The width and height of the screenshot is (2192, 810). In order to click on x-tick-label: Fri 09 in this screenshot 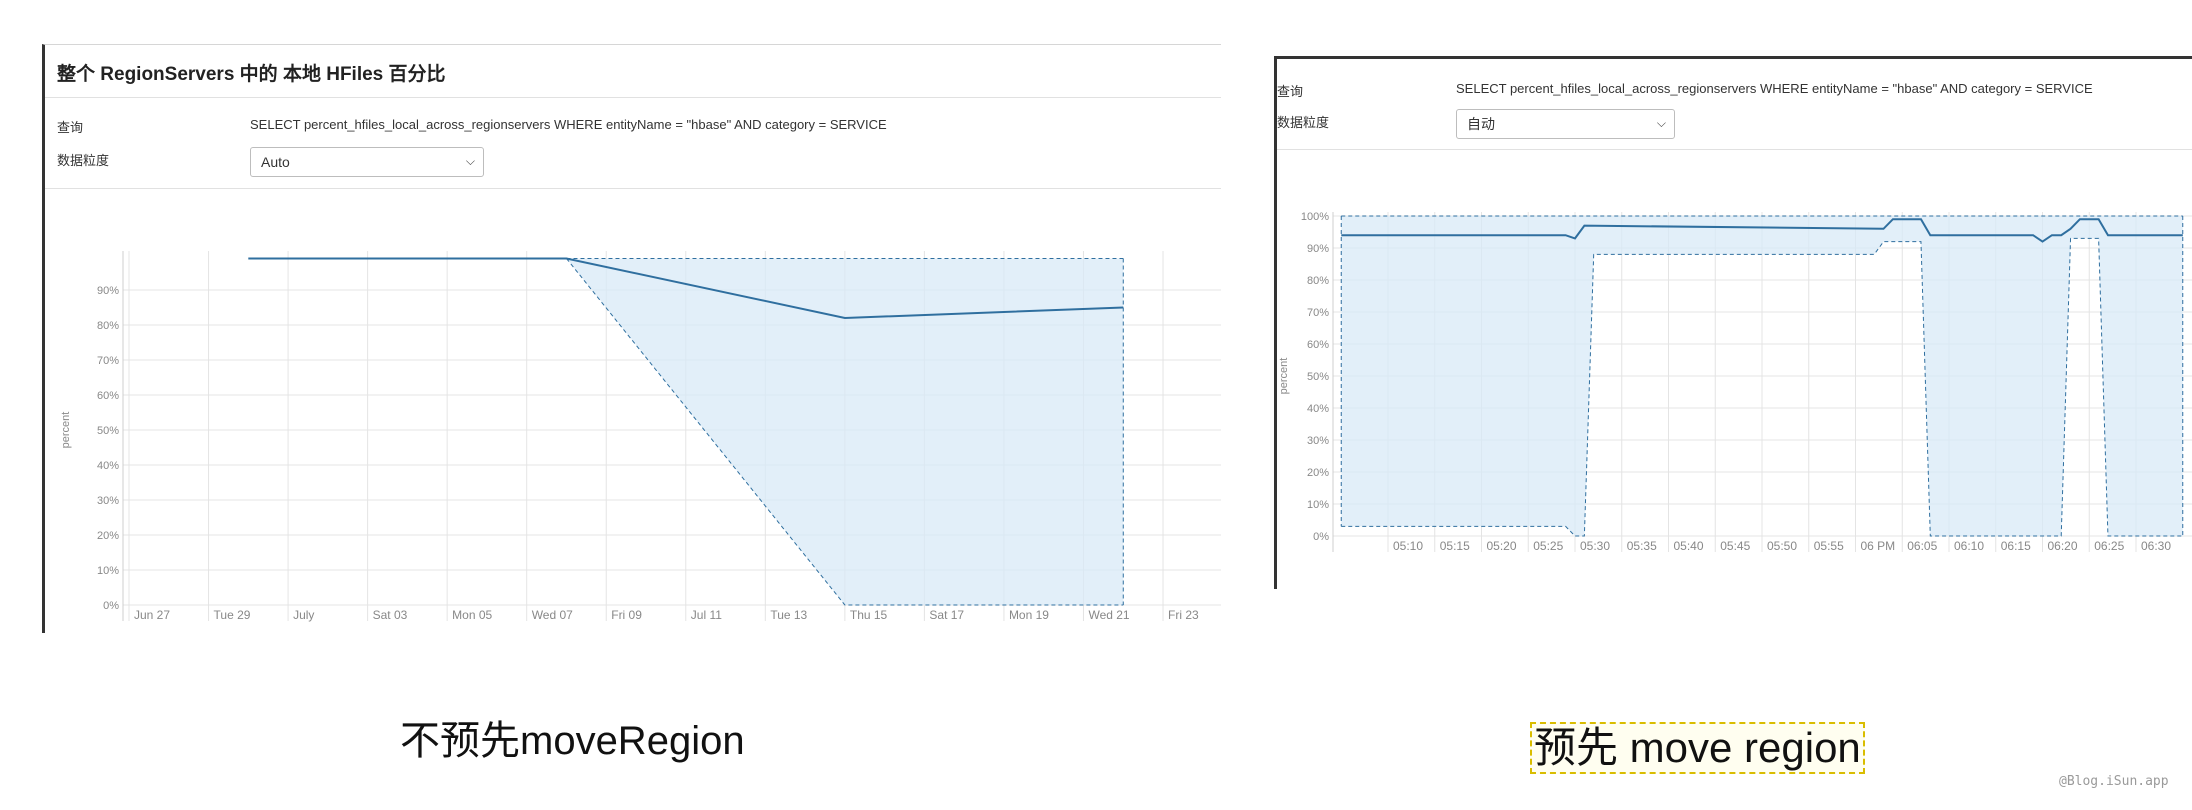, I will do `click(626, 615)`.